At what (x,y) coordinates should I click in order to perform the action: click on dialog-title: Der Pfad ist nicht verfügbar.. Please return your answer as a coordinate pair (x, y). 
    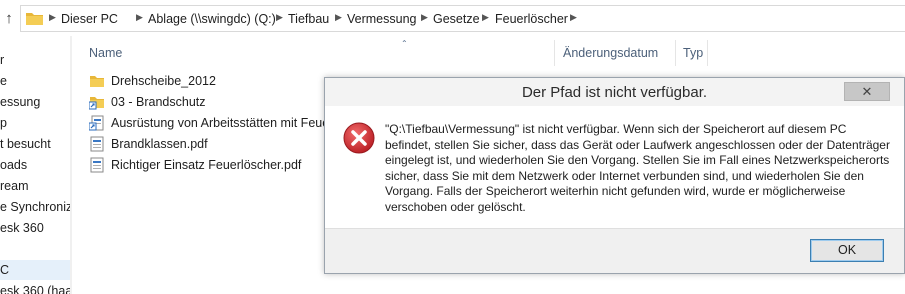
    Looking at the image, I should click on (614, 92).